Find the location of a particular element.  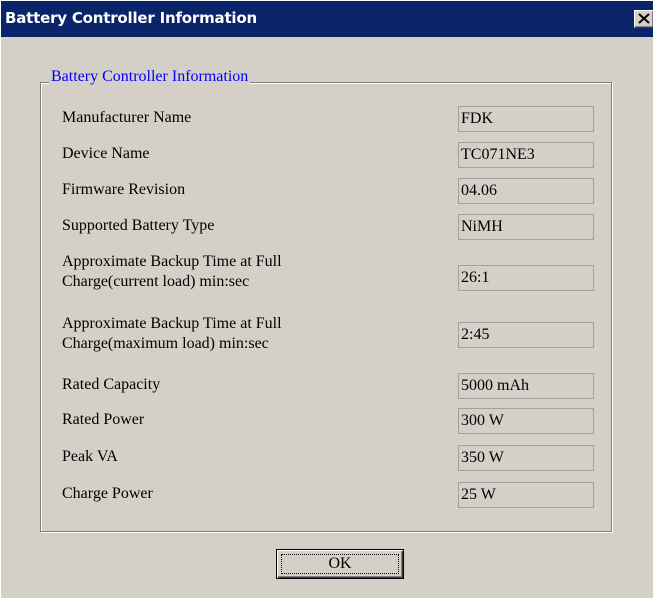

rated-capacity-value: 5000 mAh is located at coordinates (526, 386).